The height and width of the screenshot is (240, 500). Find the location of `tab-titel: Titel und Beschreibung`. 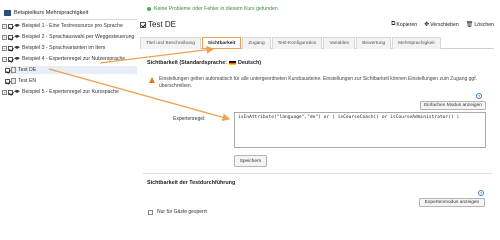

tab-titel: Titel und Beschreibung is located at coordinates (170, 43).